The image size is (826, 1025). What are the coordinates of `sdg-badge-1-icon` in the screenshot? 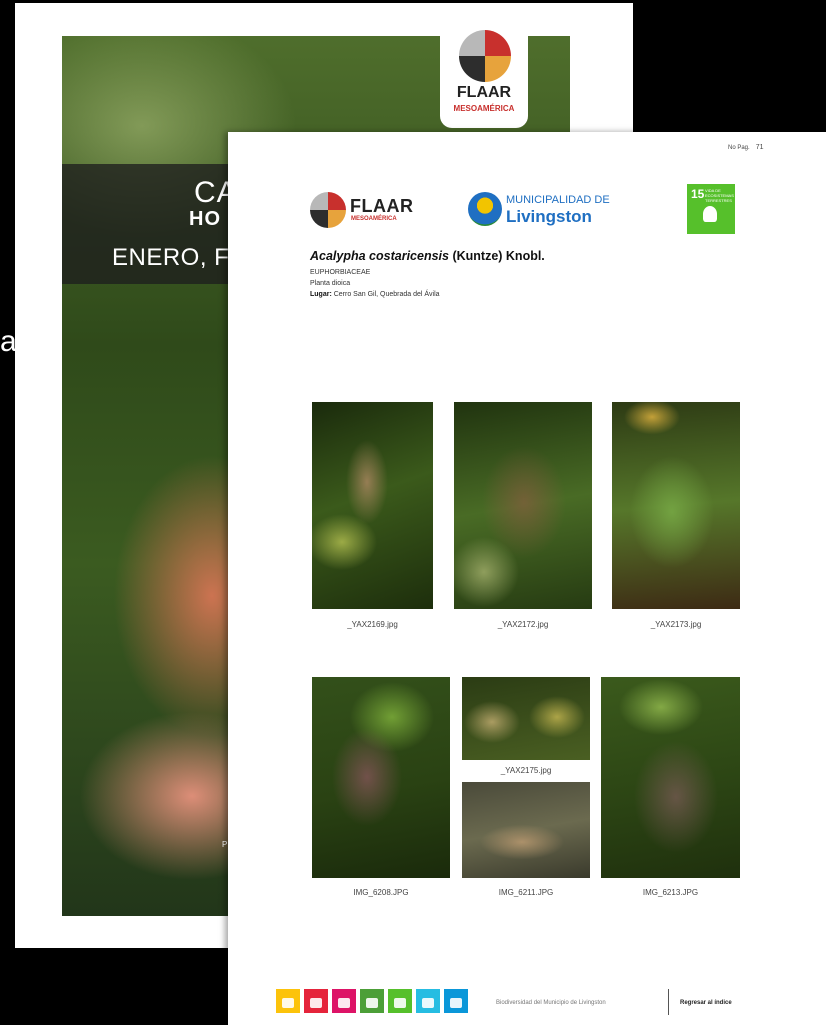 It's located at (288, 1001).